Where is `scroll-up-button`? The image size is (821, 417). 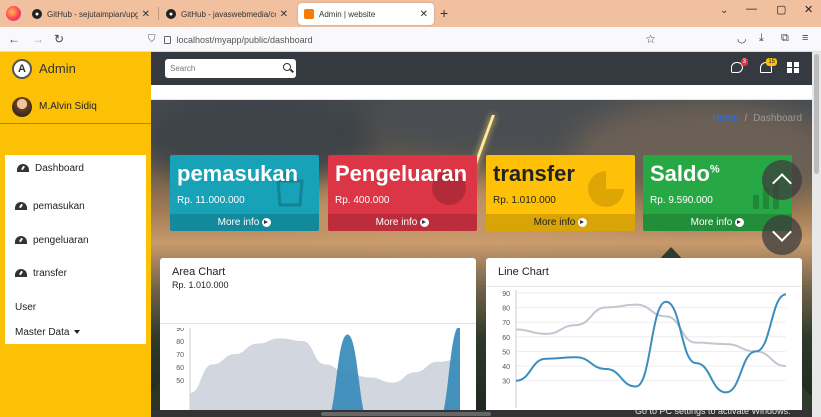
scroll-up-button is located at coordinates (782, 180).